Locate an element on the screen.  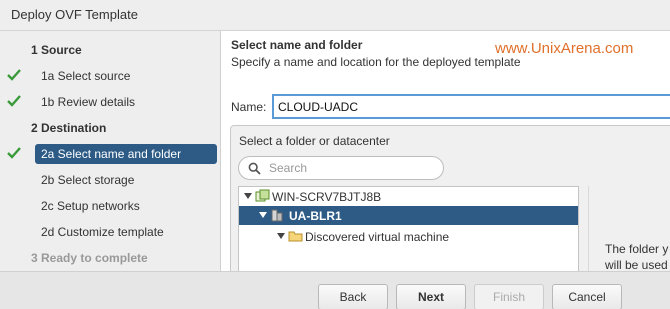
cancel-button: Cancel is located at coordinates (587, 296).